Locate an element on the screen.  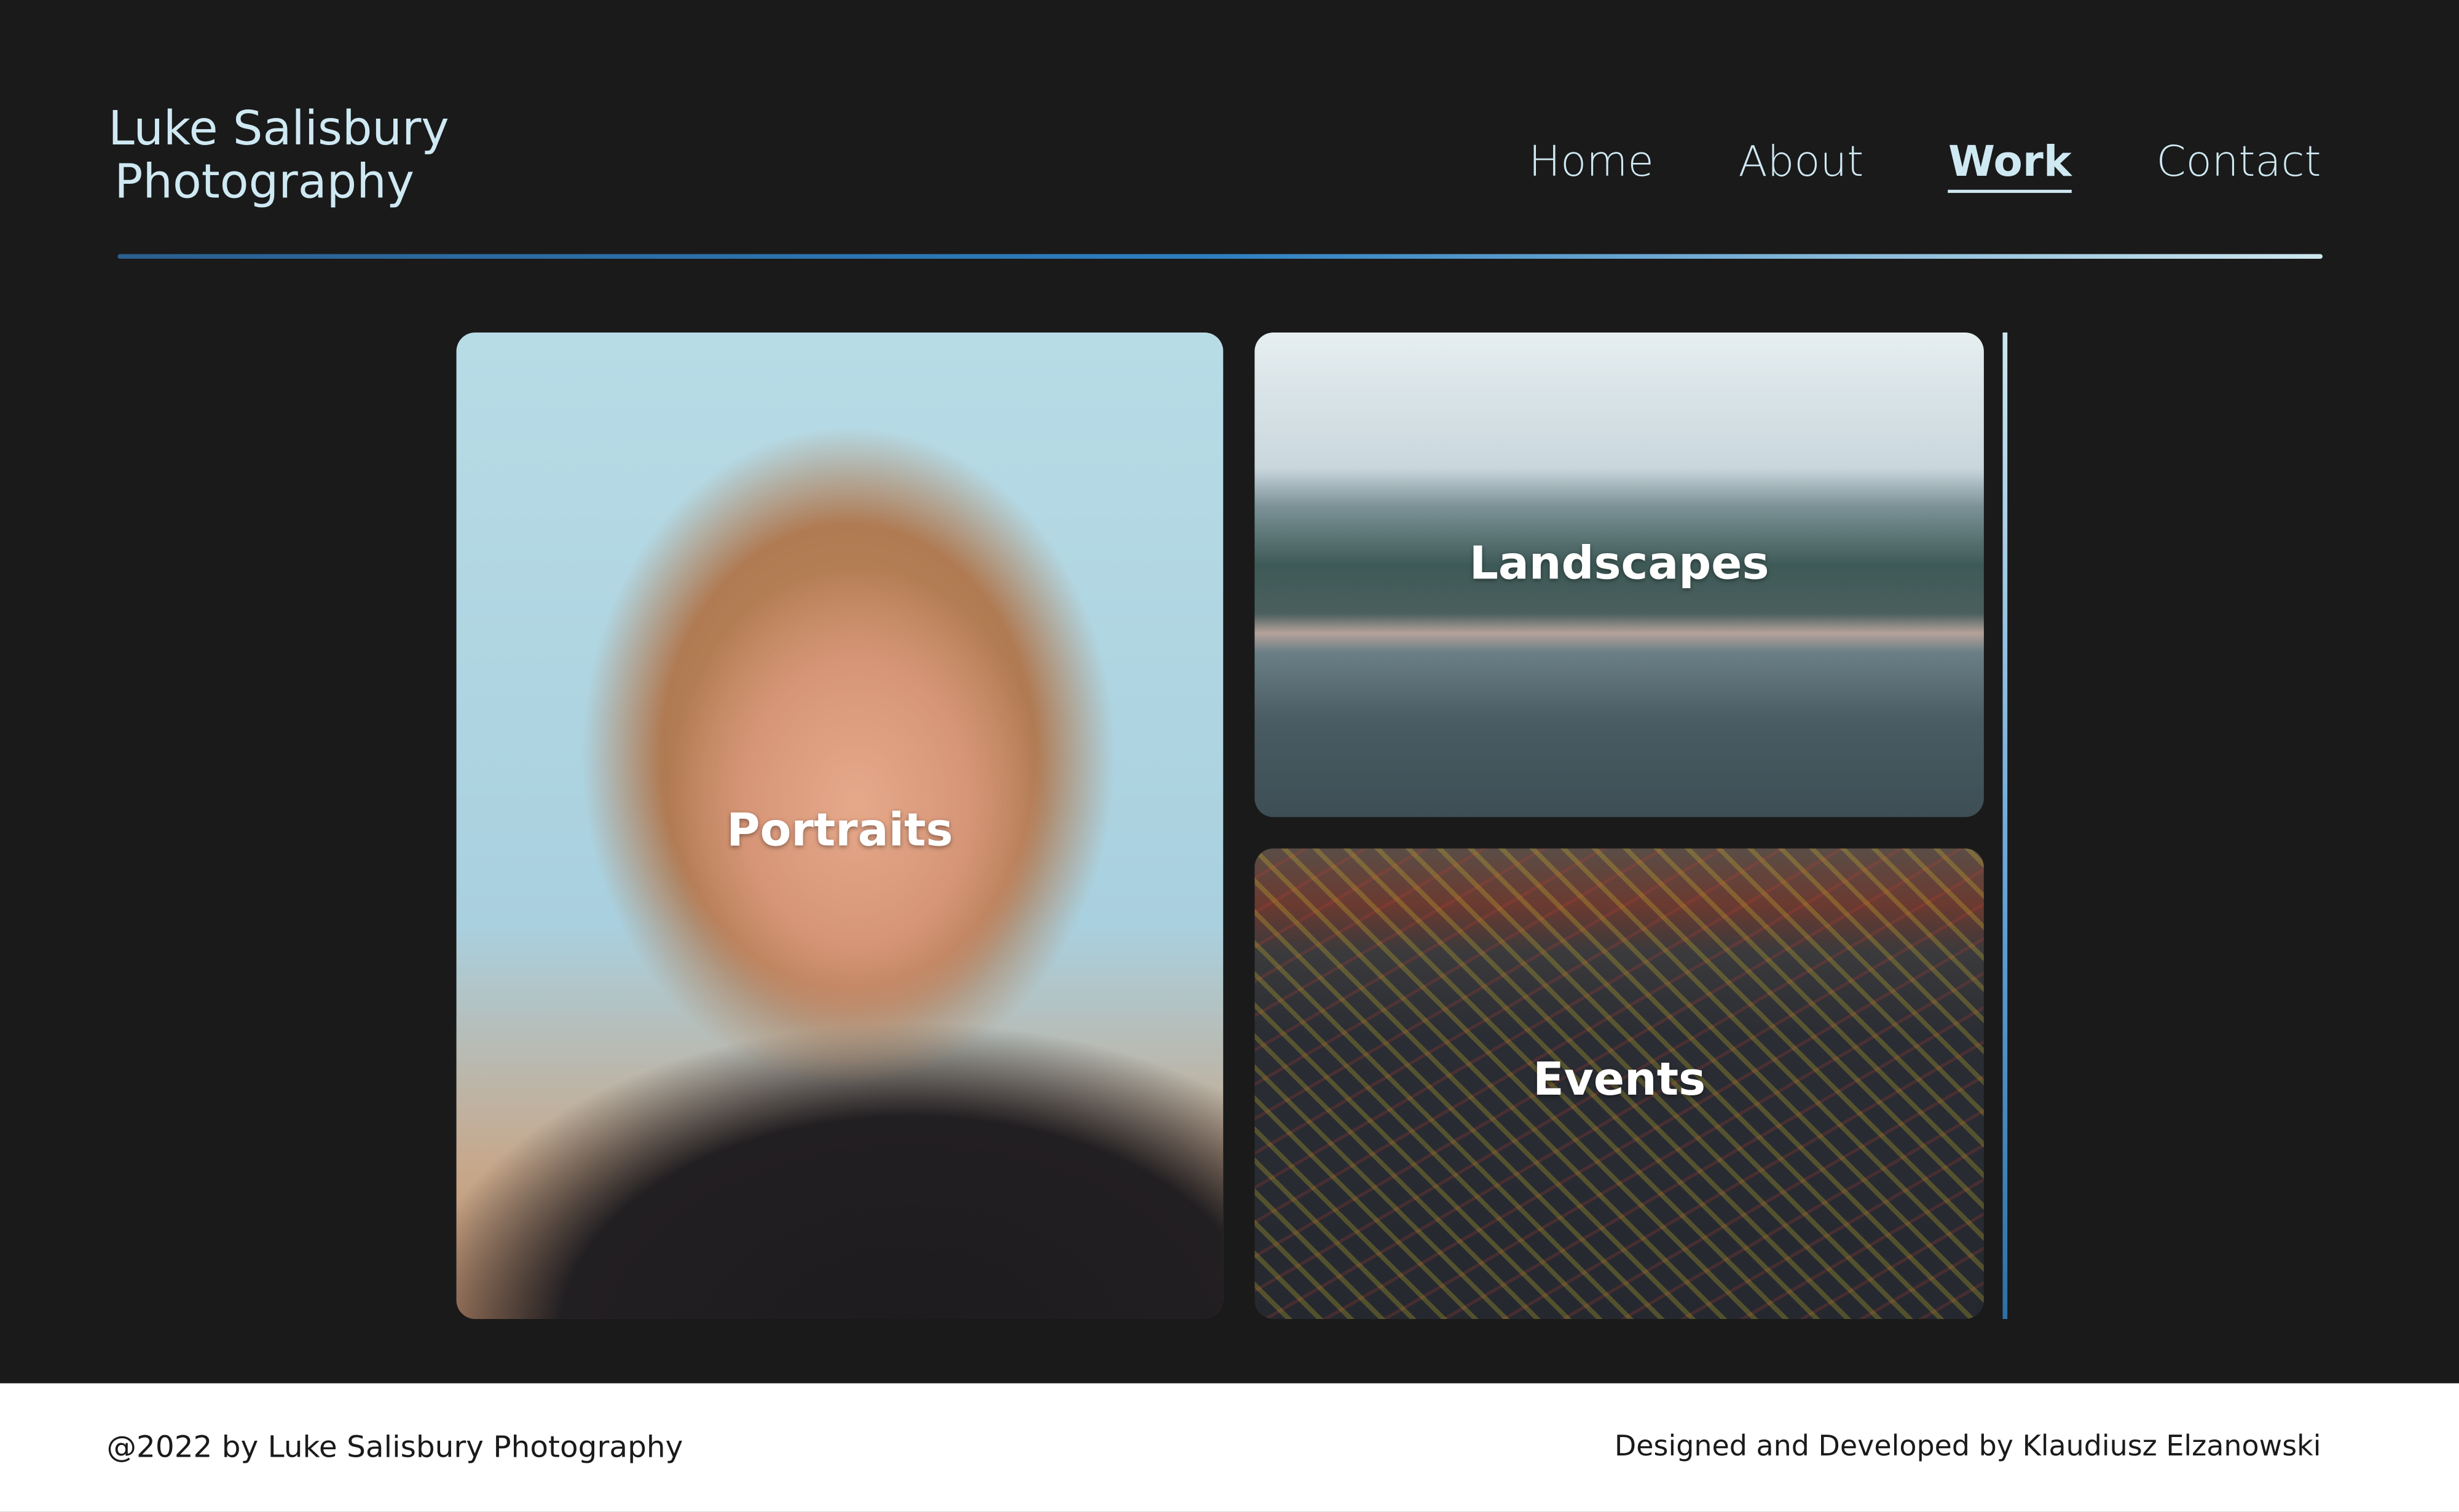
events-card: Events is located at coordinates (1619, 1083).